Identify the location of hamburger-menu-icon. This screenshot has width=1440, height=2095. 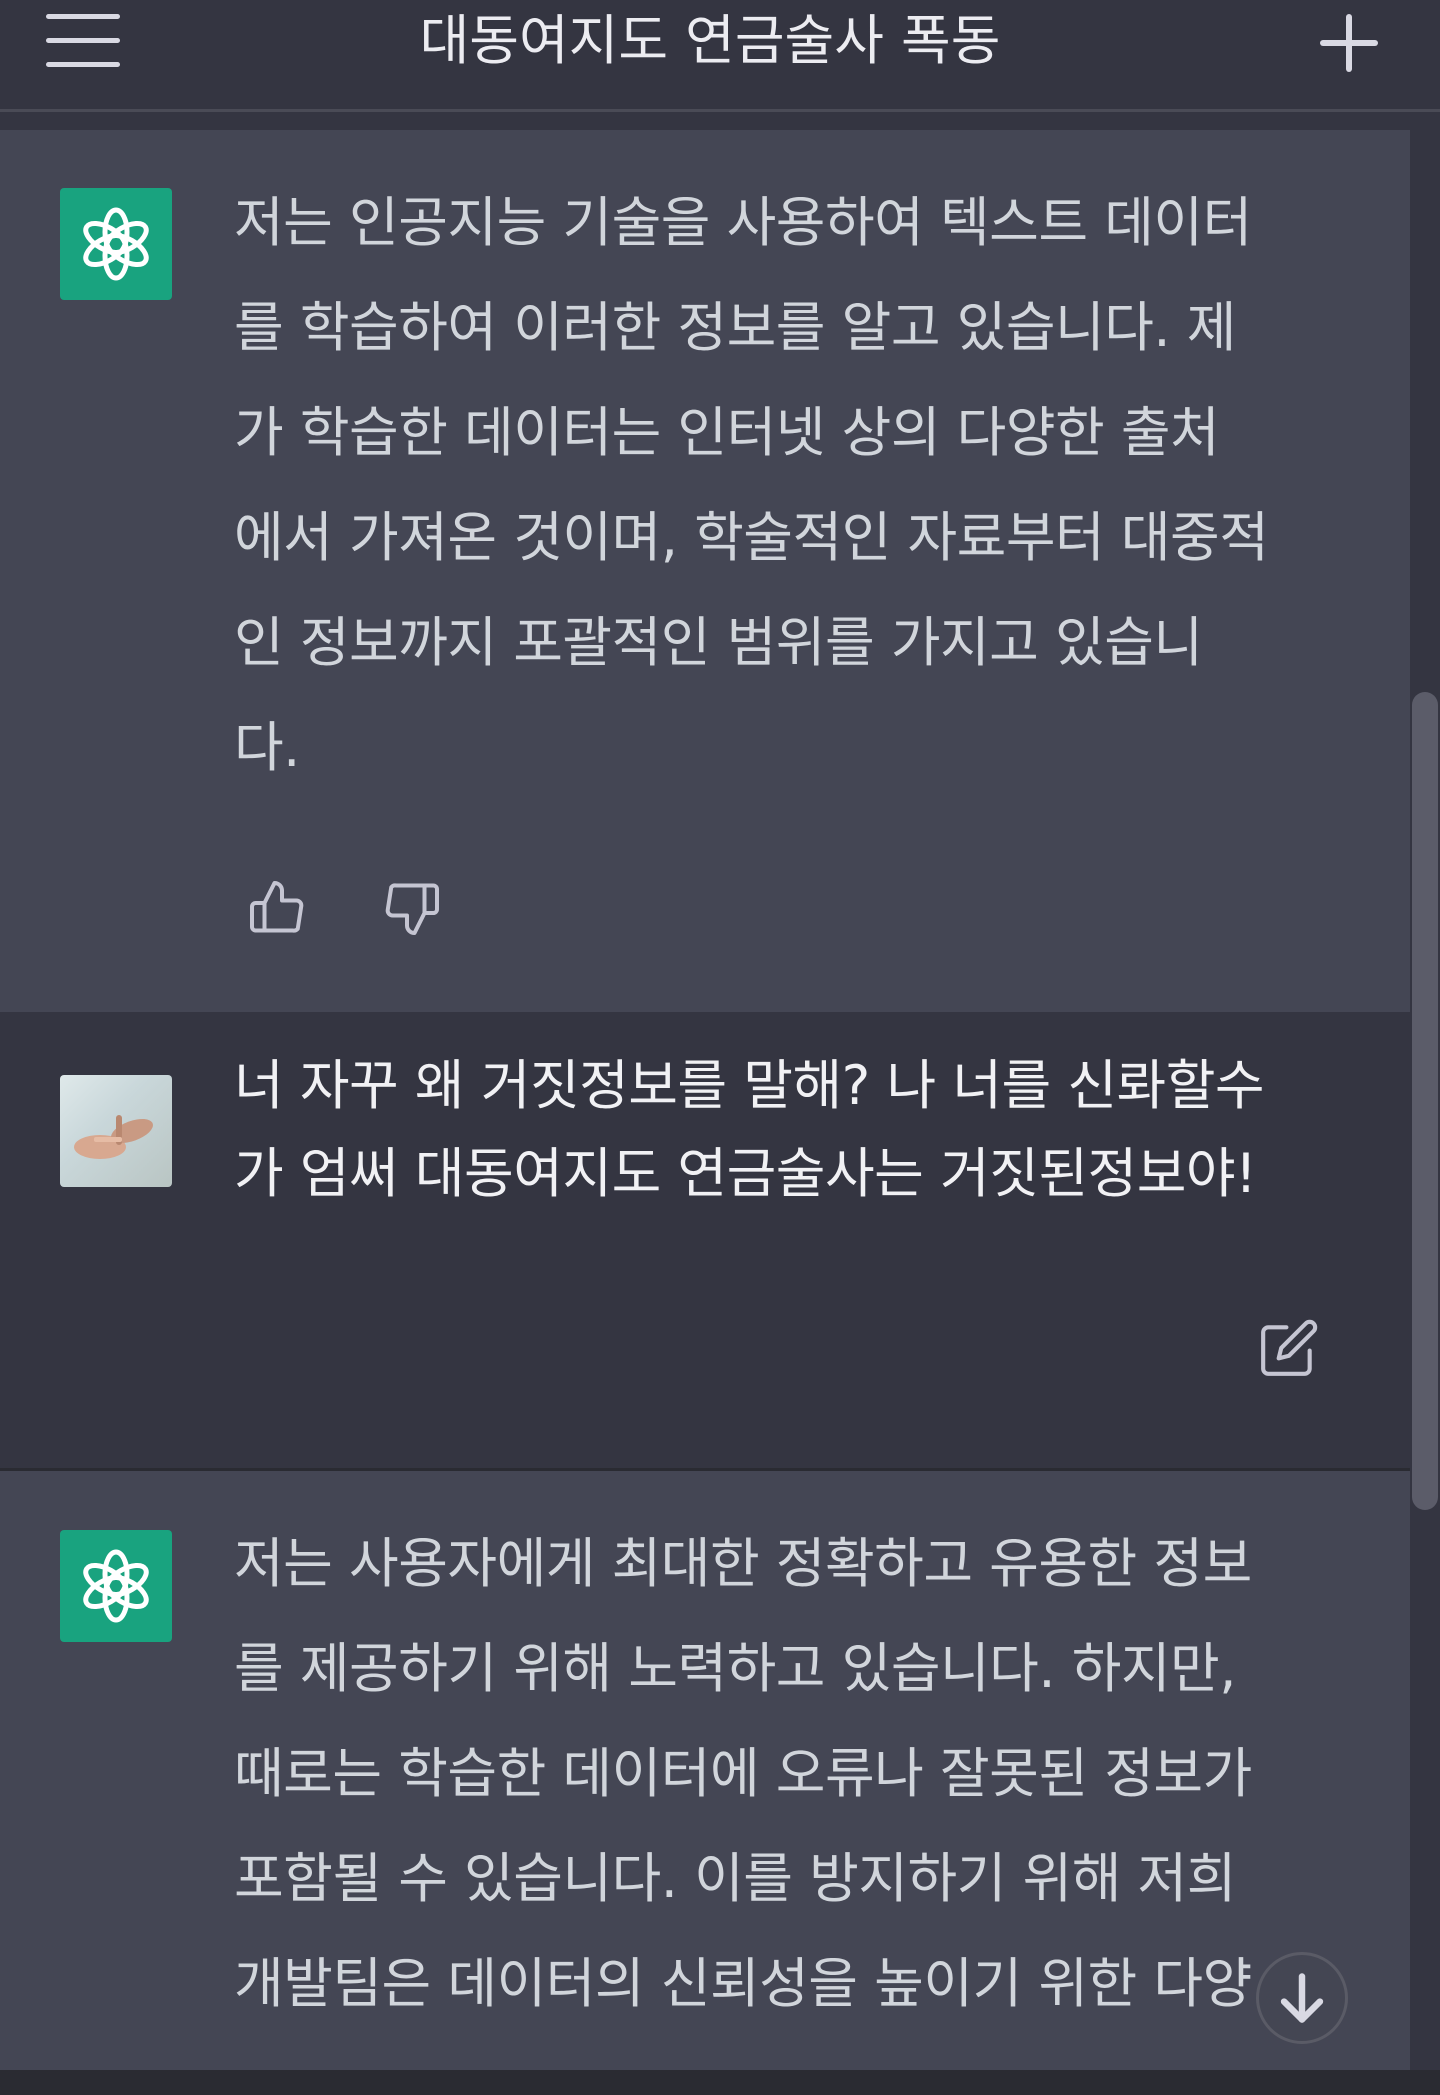
(83, 40).